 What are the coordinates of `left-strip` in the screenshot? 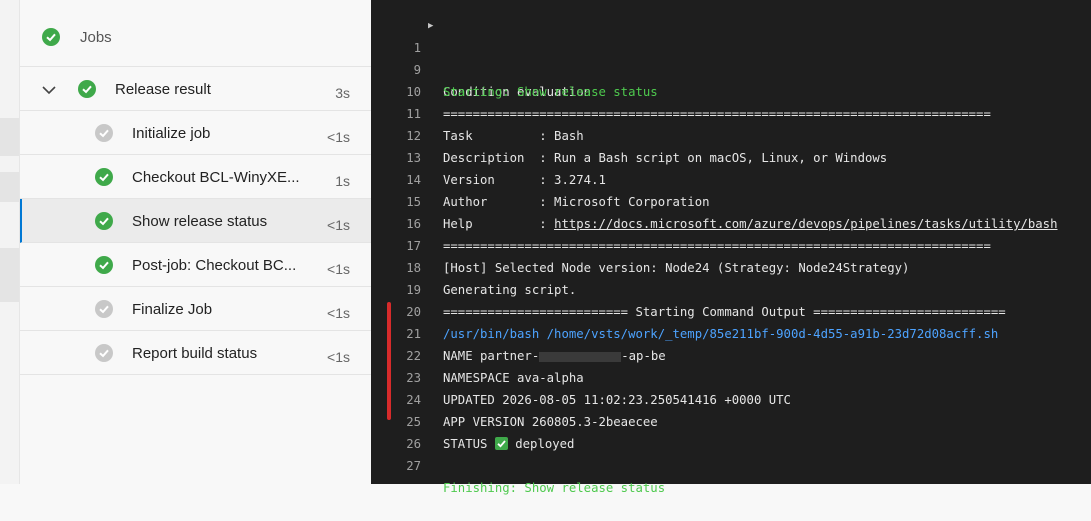 It's located at (9, 242).